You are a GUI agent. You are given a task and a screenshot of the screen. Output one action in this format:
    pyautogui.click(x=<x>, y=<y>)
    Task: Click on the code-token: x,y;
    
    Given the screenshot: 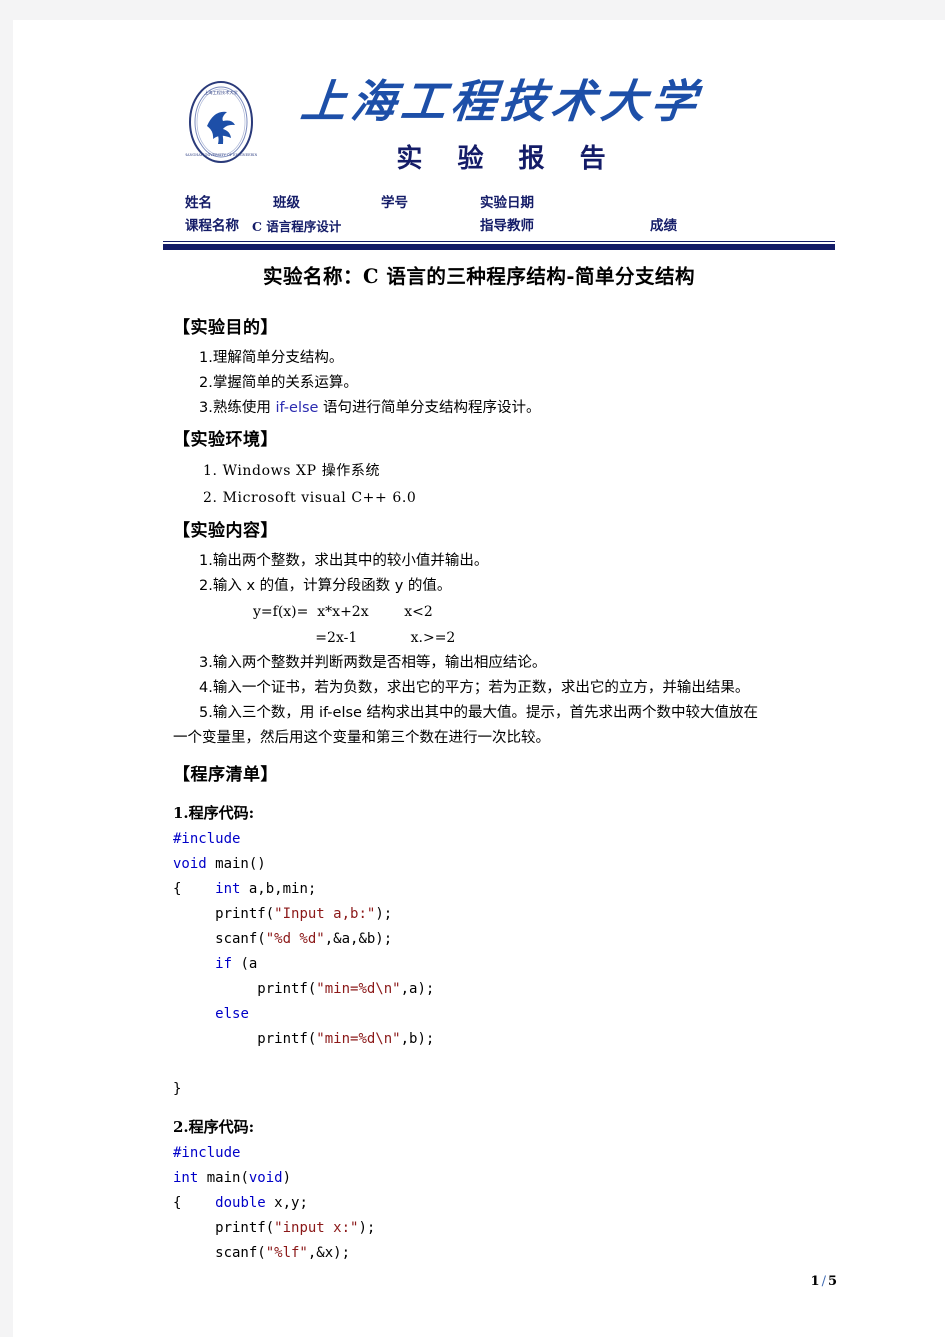 What is the action you would take?
    pyautogui.click(x=286, y=1203)
    